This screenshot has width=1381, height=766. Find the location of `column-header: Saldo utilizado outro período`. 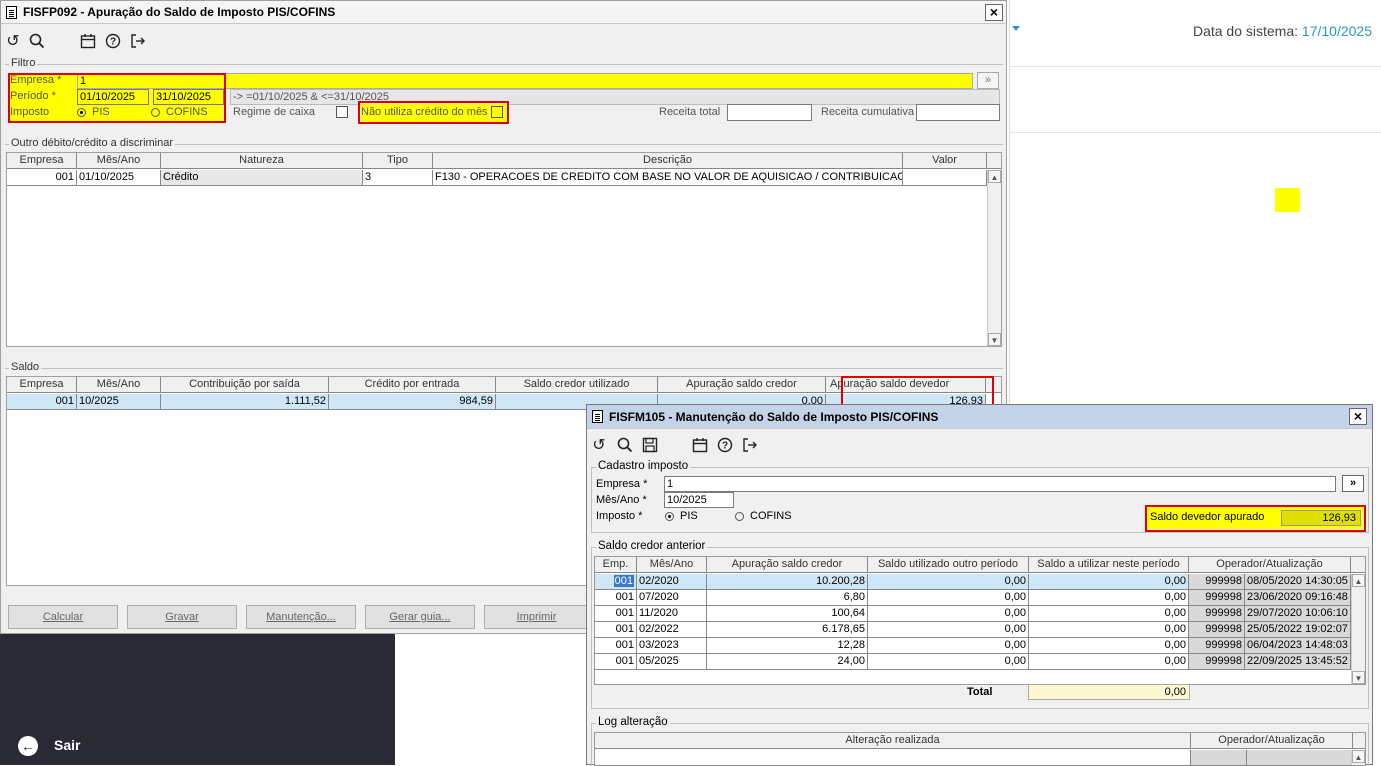

column-header: Saldo utilizado outro período is located at coordinates (948, 564).